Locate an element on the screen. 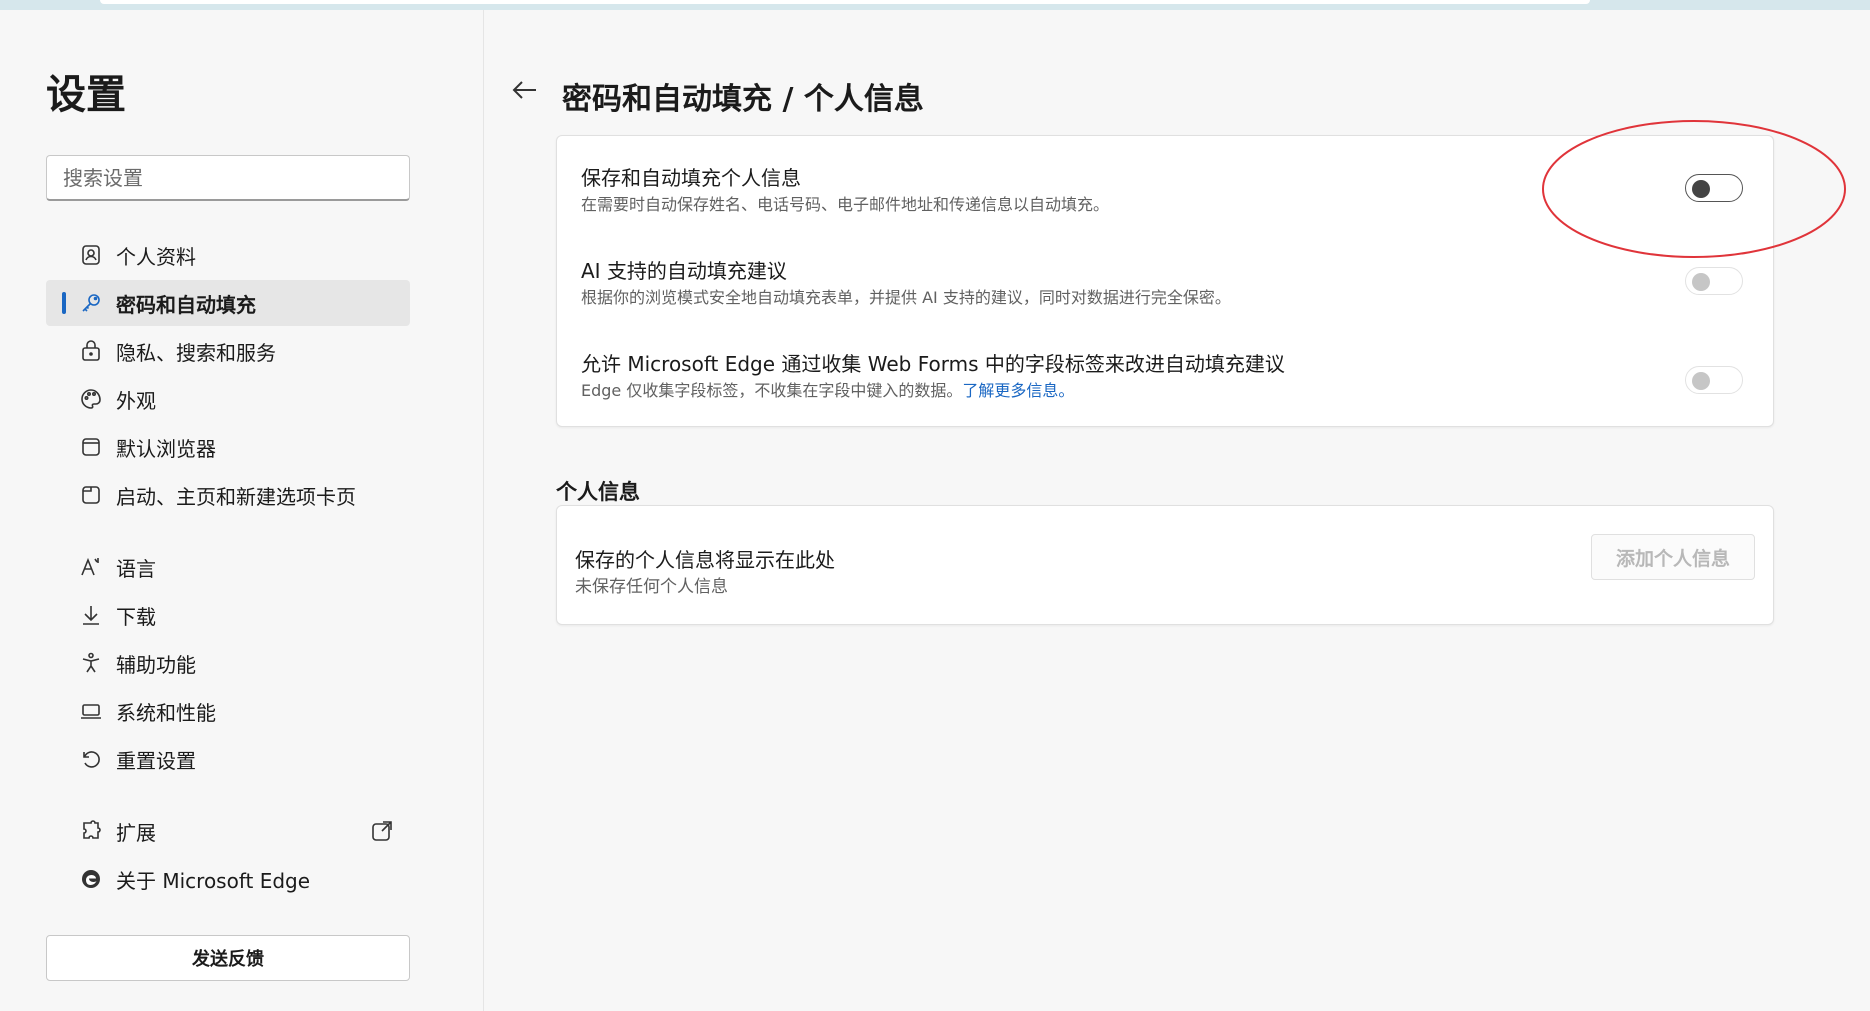  sidebar-item-label: 个人资料 is located at coordinates (156, 256).